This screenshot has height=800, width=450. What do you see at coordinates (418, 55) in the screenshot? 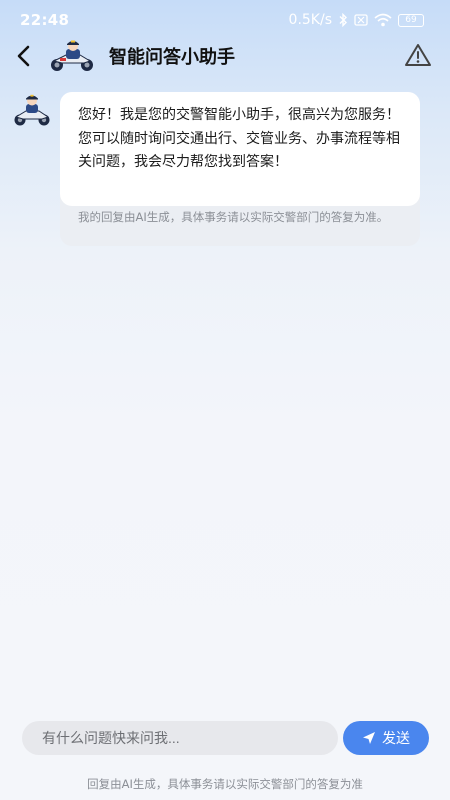
I see `warning-triangle-icon` at bounding box center [418, 55].